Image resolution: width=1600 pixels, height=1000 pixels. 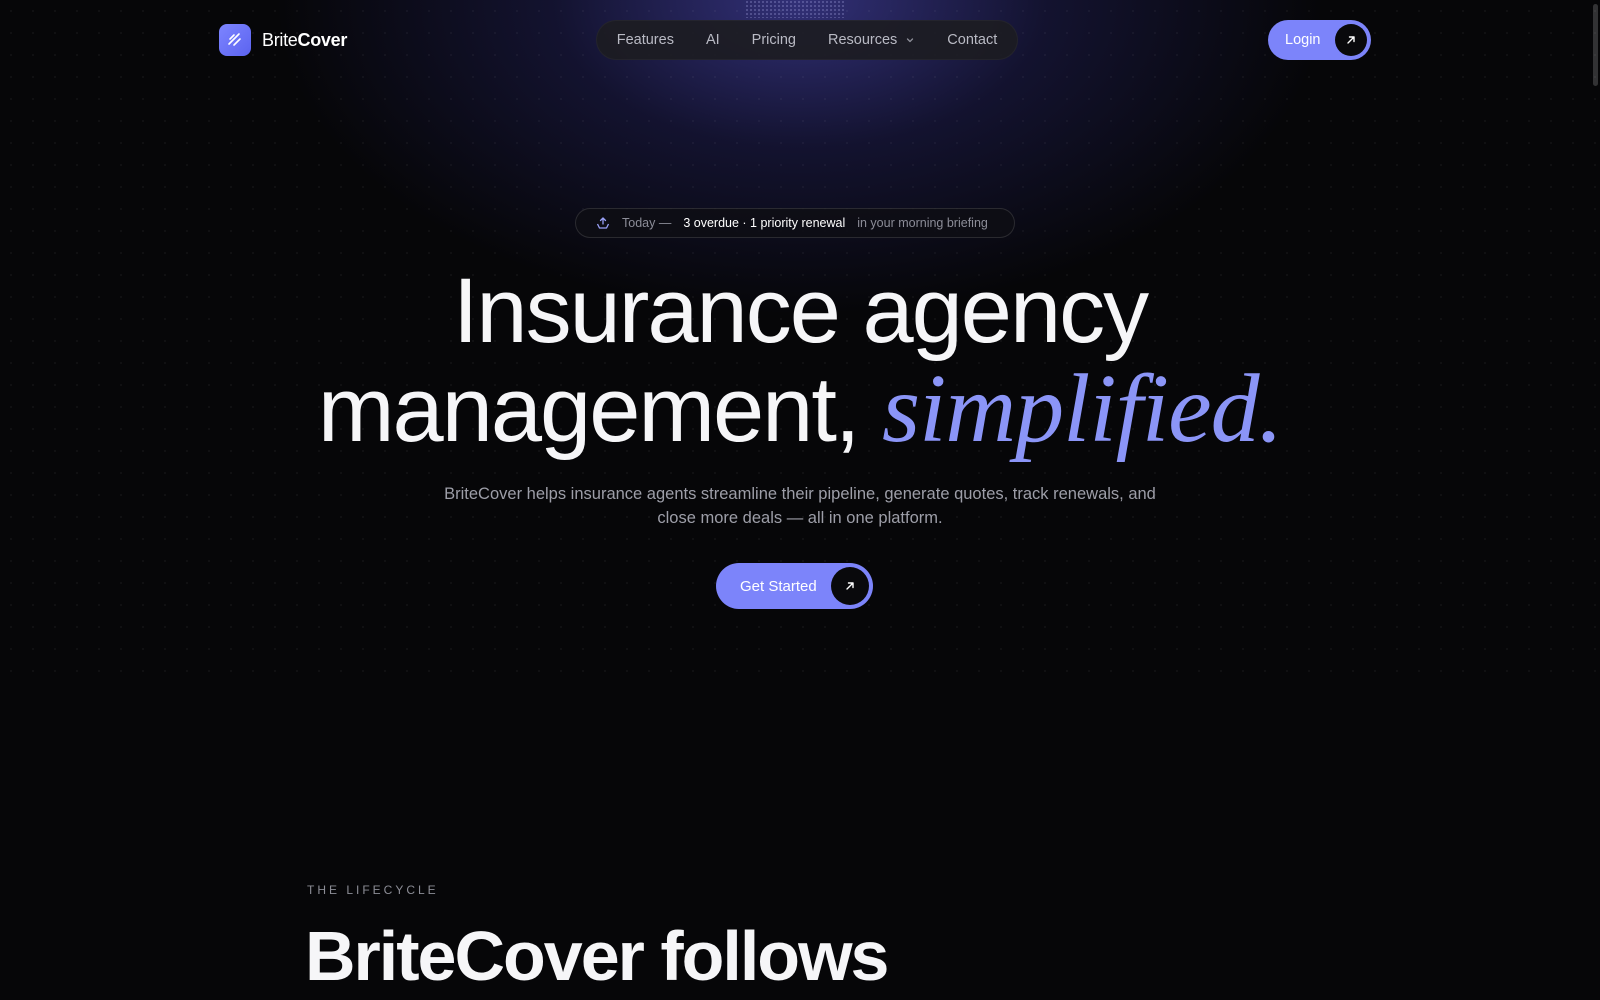 What do you see at coordinates (795, 9) in the screenshot?
I see `top-dot-pattern` at bounding box center [795, 9].